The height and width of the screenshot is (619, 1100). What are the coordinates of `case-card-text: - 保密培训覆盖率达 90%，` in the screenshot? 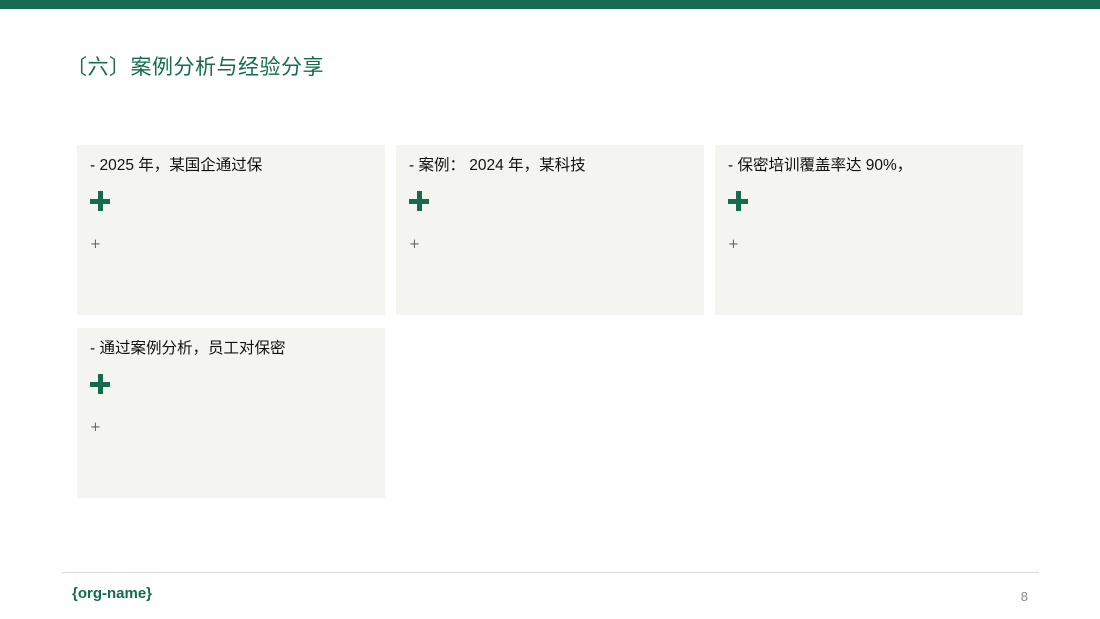 It's located at (820, 165).